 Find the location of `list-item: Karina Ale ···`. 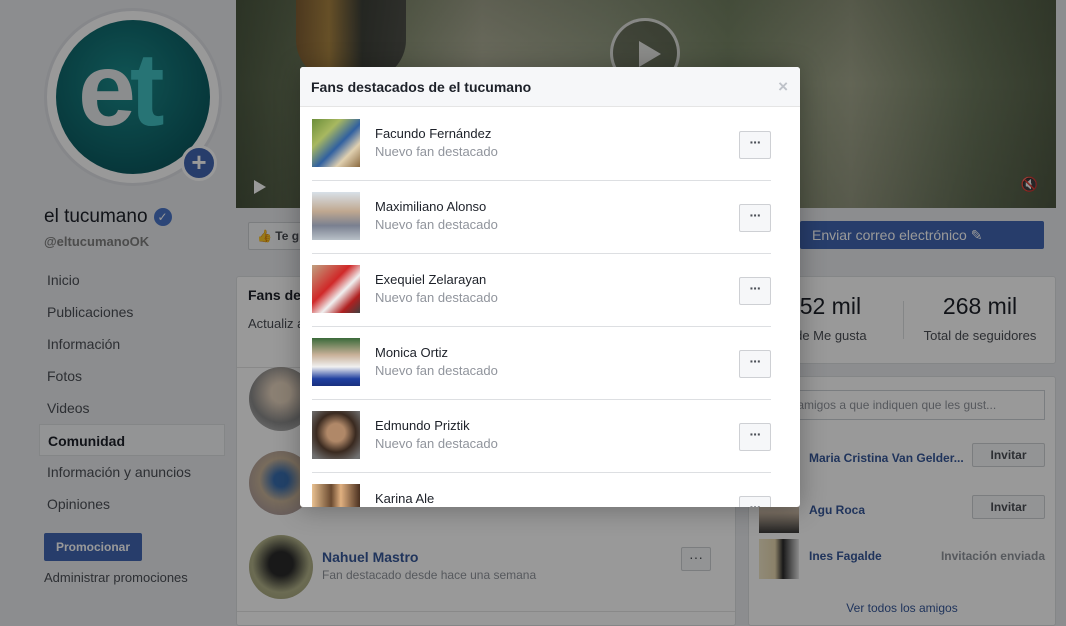

list-item: Karina Ale ··· is located at coordinates (541, 490).